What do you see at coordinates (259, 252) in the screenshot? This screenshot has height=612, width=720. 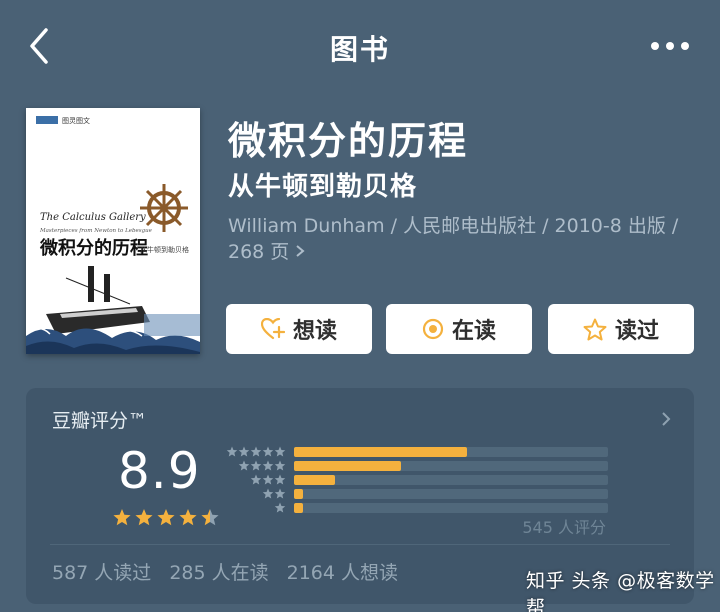 I see `book-meta-pages: 268 页` at bounding box center [259, 252].